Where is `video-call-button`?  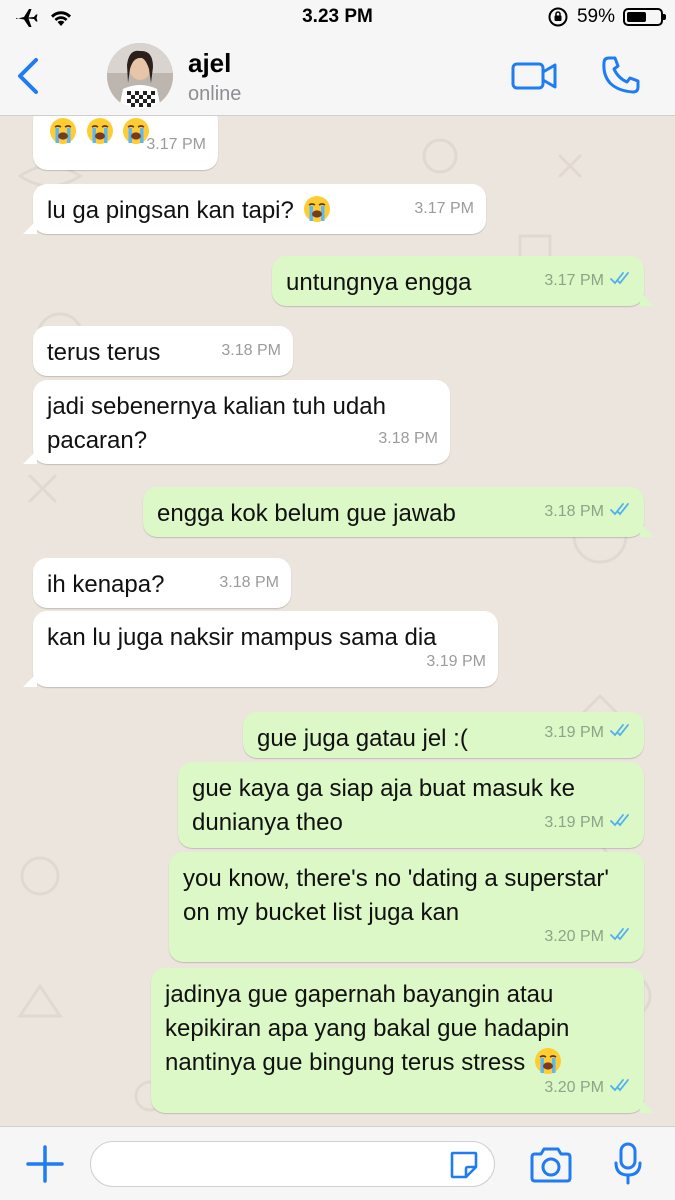
video-call-button is located at coordinates (534, 76).